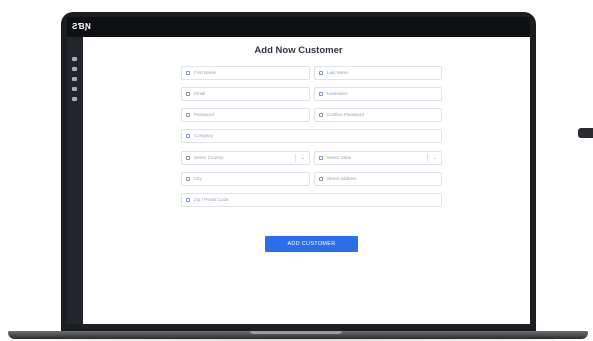 The image size is (593, 341). Describe the element at coordinates (321, 115) in the screenshot. I see `key-icon` at that location.